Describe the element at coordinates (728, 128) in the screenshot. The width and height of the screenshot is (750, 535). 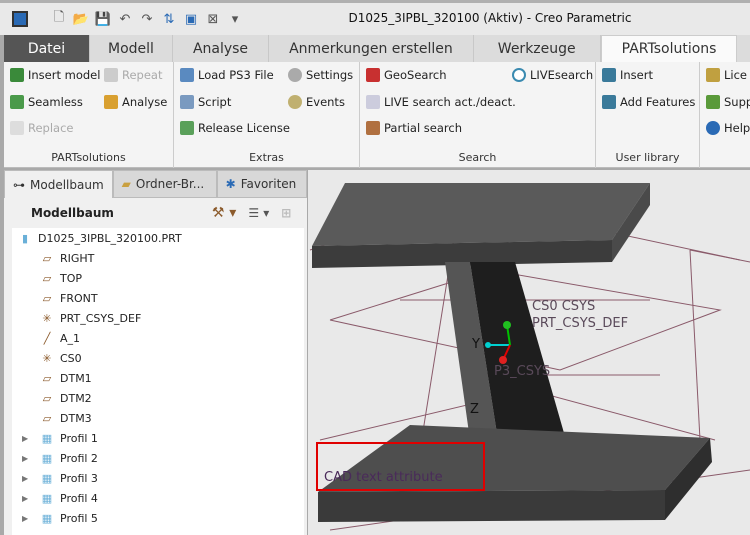
I see `help-button: Help` at that location.